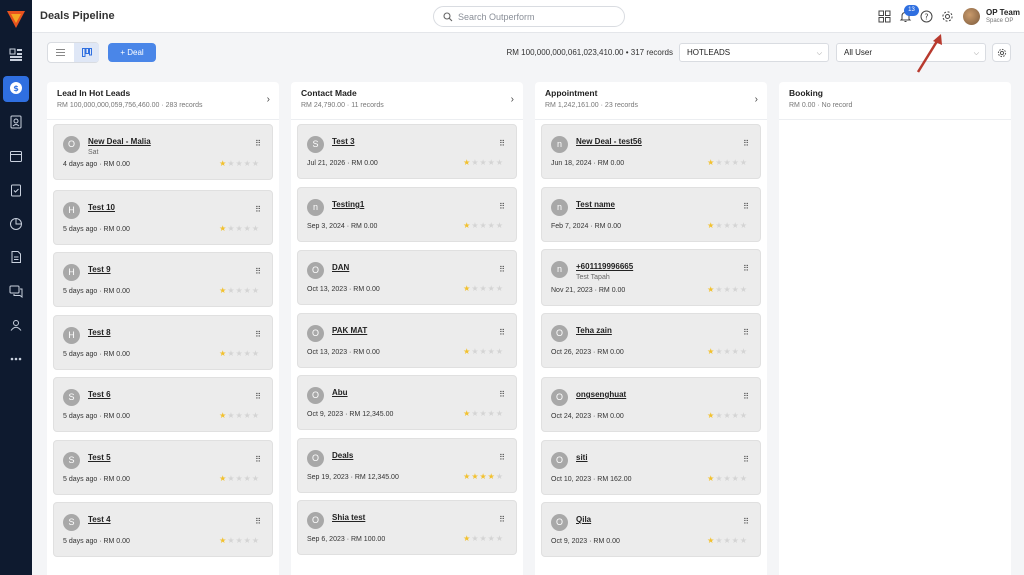 Image resolution: width=1024 pixels, height=575 pixels. I want to click on column-header: Contact Made RM 24,790.00 · 11 records ›, so click(407, 101).